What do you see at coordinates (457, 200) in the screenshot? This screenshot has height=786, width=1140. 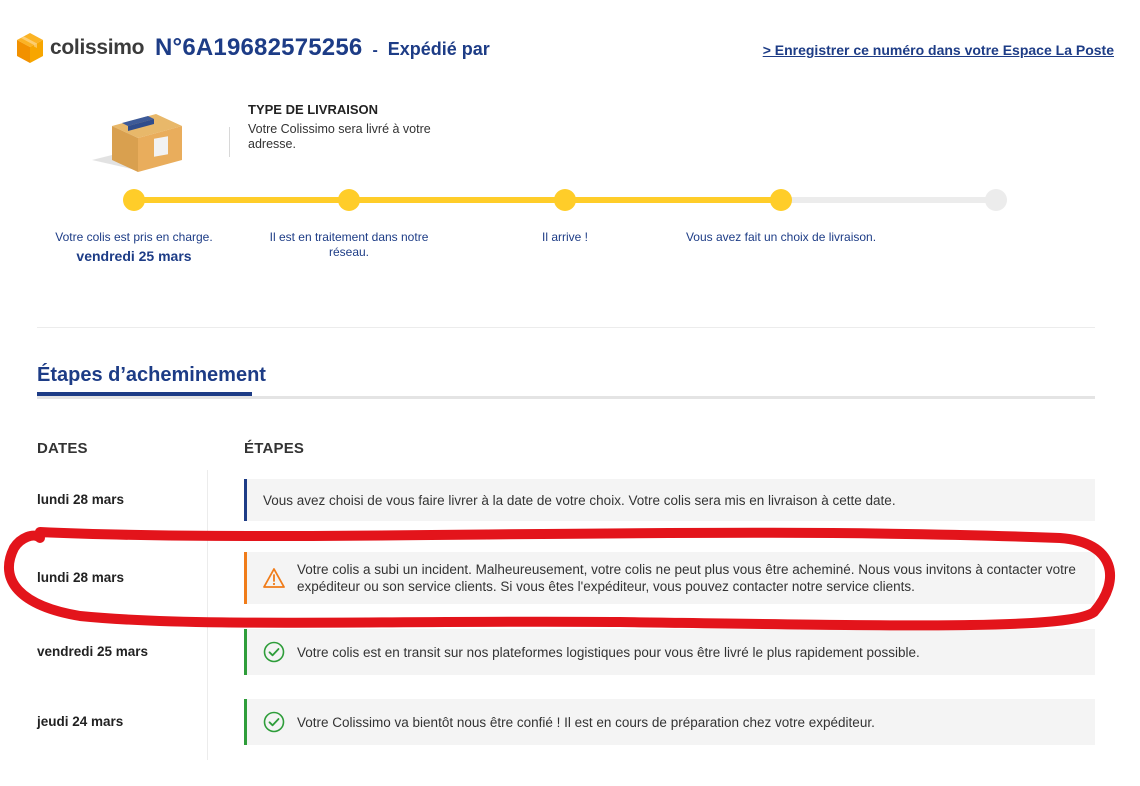 I see `progress-fill` at bounding box center [457, 200].